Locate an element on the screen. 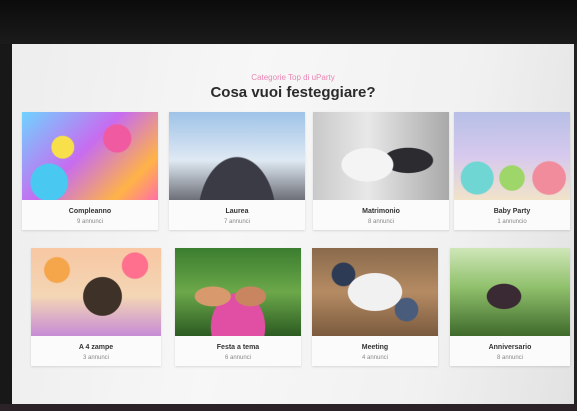  category-card-a-4-zampe: A 4 zampe 3 annunci is located at coordinates (96, 307).